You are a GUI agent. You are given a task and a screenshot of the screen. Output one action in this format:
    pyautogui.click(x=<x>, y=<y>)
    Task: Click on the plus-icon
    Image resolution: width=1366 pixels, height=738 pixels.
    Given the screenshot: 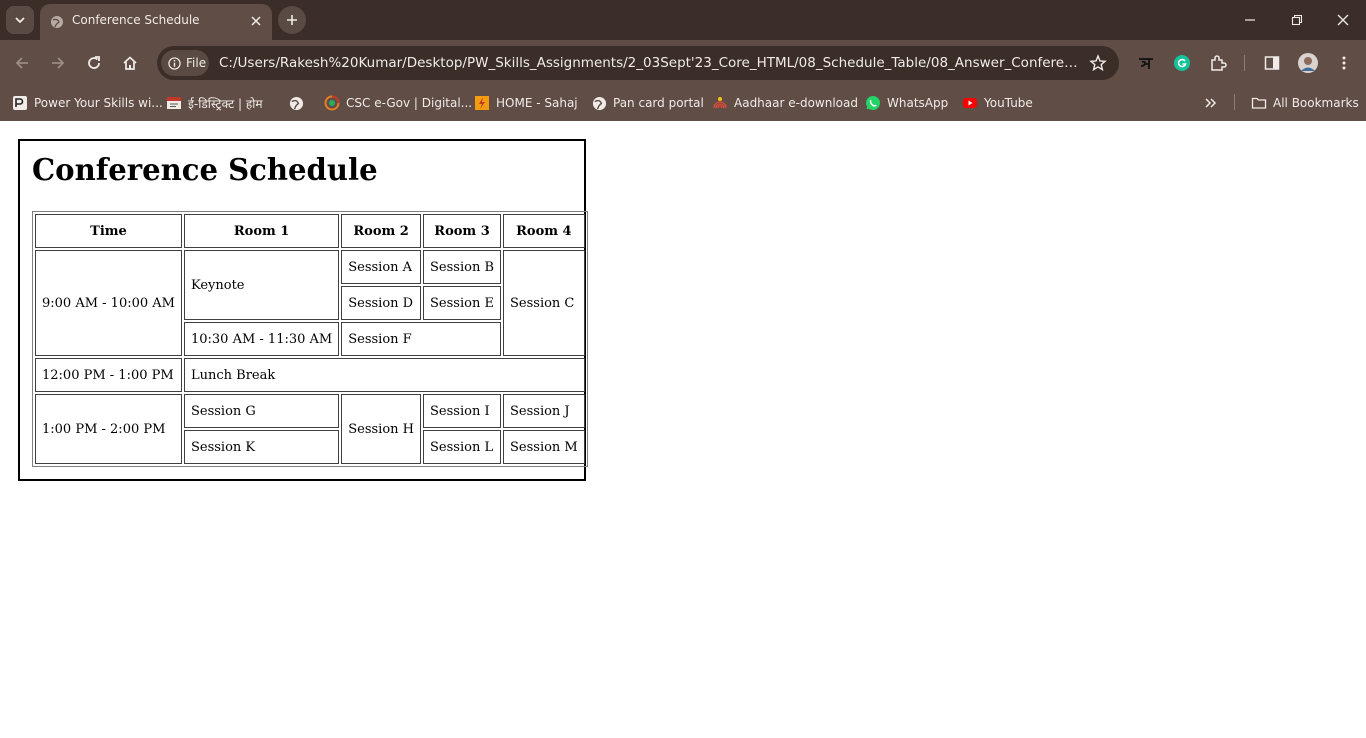 What is the action you would take?
    pyautogui.click(x=292, y=20)
    